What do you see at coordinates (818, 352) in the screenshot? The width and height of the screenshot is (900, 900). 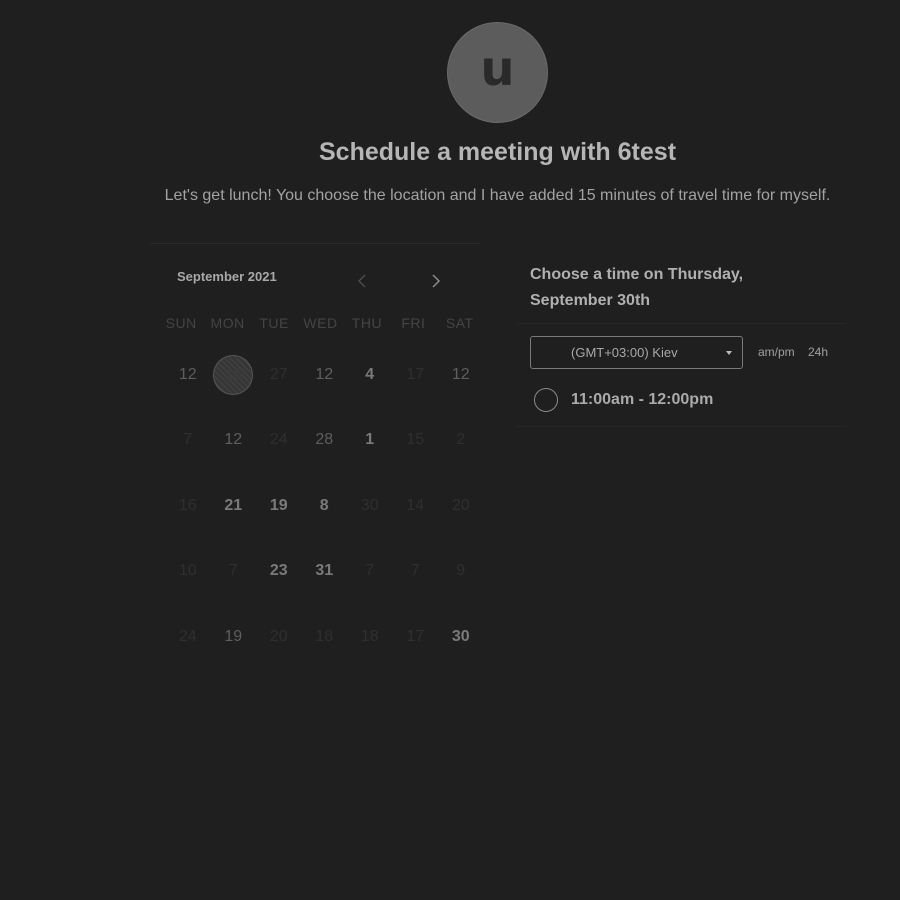 I see `format-24h-toggle: 24h` at bounding box center [818, 352].